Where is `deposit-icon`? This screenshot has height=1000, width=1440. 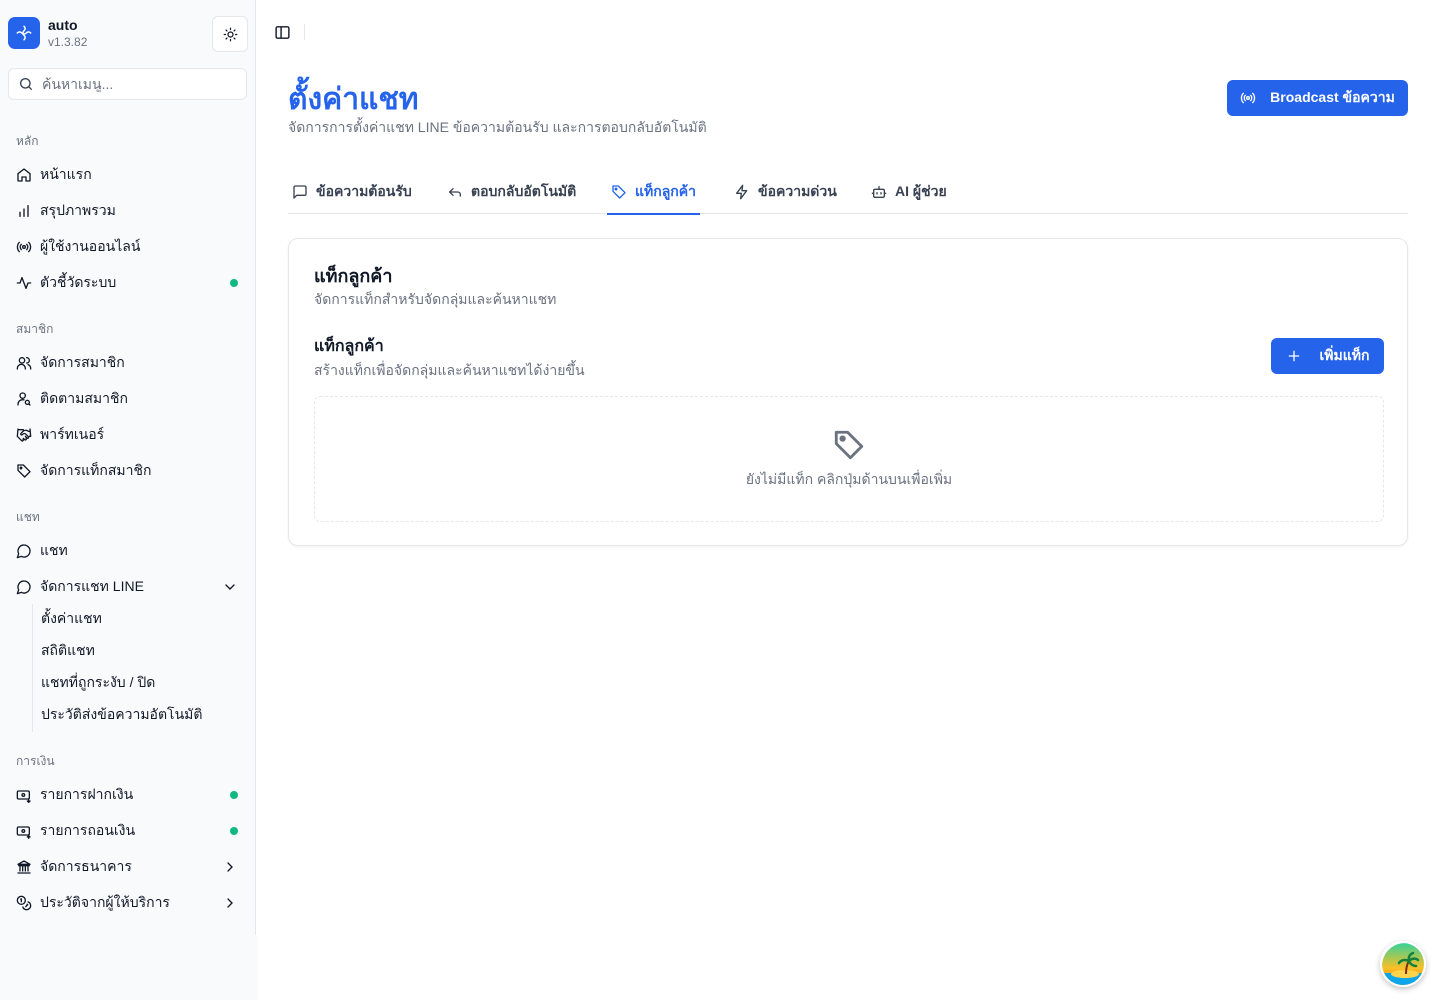 deposit-icon is located at coordinates (23, 796).